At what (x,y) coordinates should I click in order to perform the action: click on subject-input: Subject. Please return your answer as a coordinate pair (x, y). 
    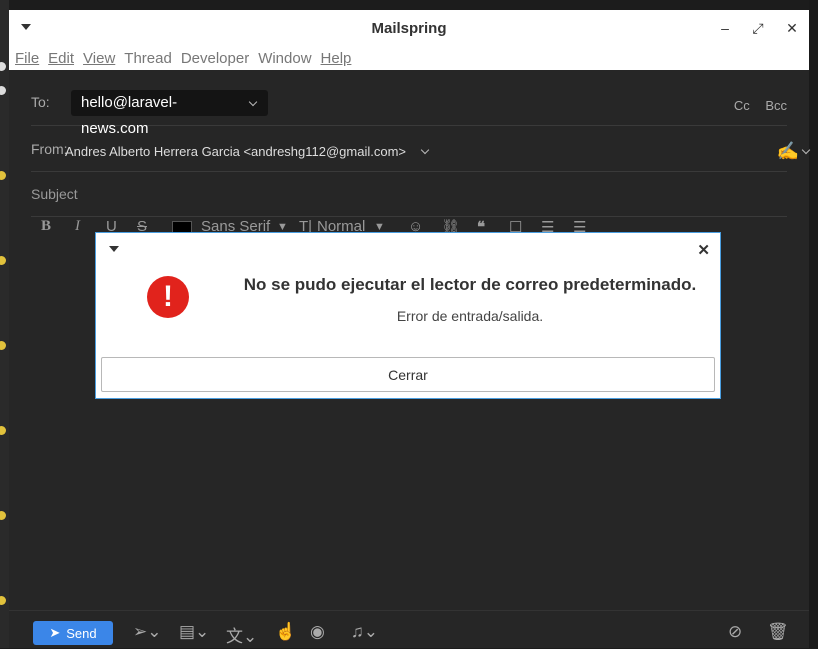
    Looking at the image, I should click on (54, 194).